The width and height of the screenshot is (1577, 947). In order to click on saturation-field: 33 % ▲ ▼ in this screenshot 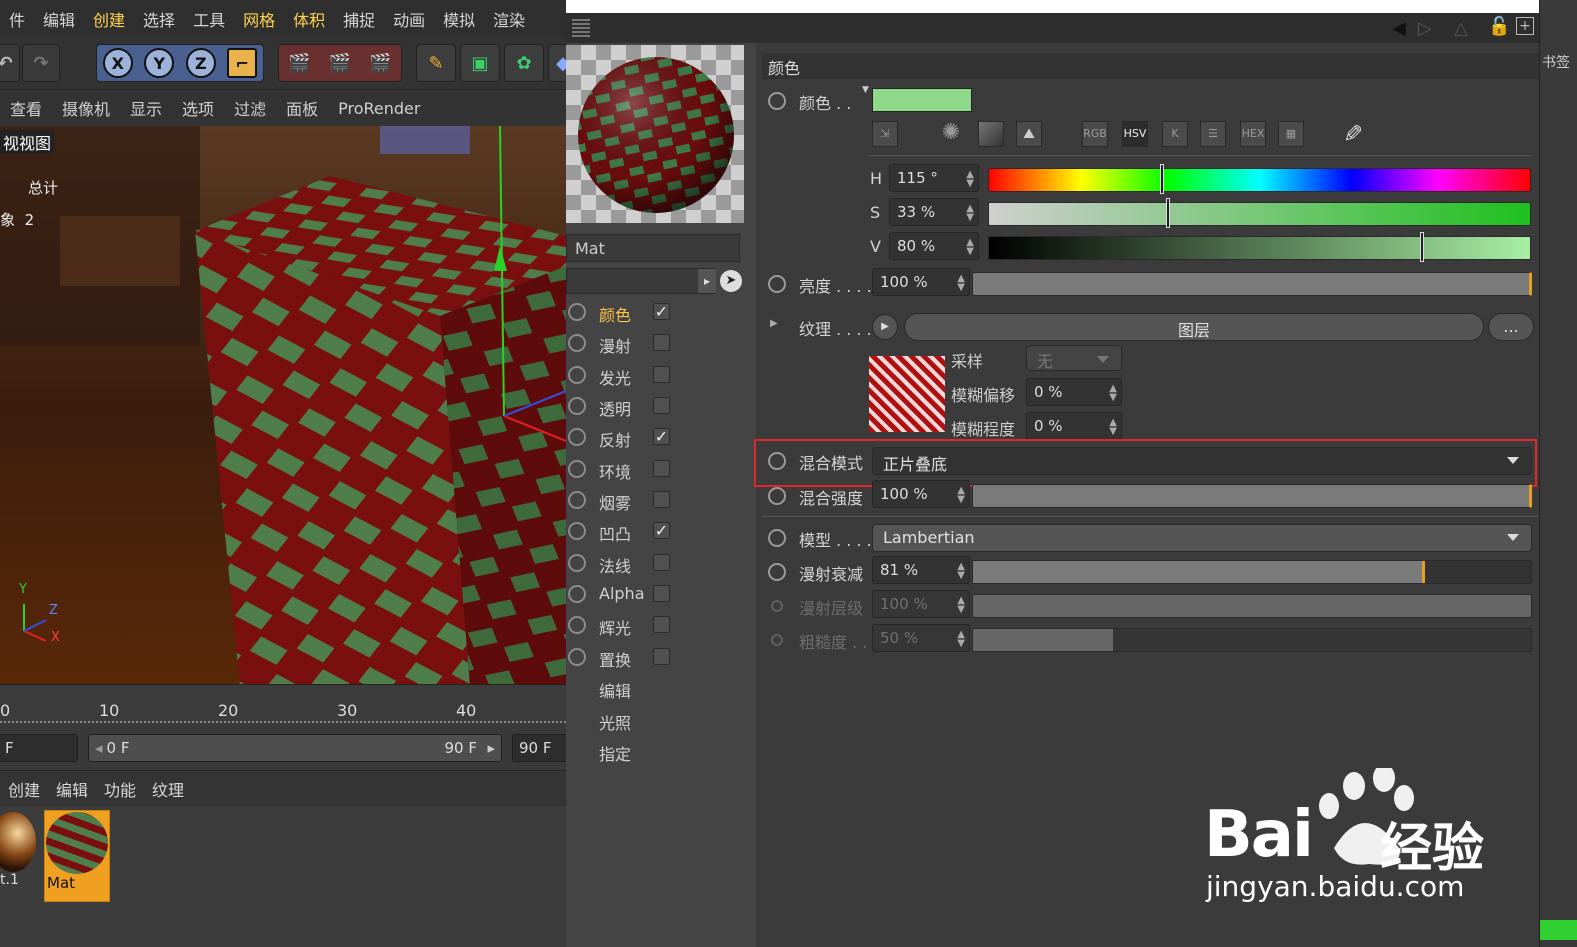, I will do `click(934, 212)`.